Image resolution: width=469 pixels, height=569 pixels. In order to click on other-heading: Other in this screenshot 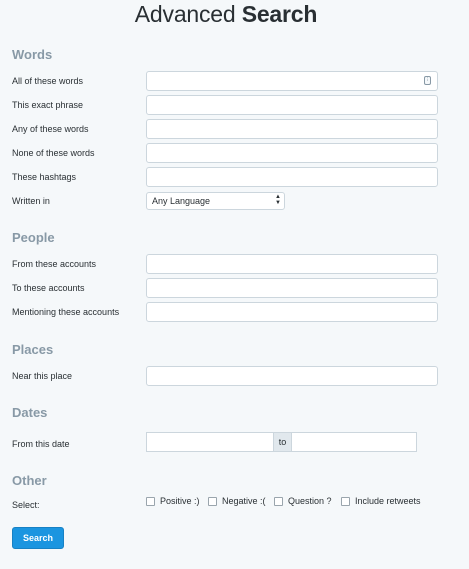, I will do `click(29, 480)`.